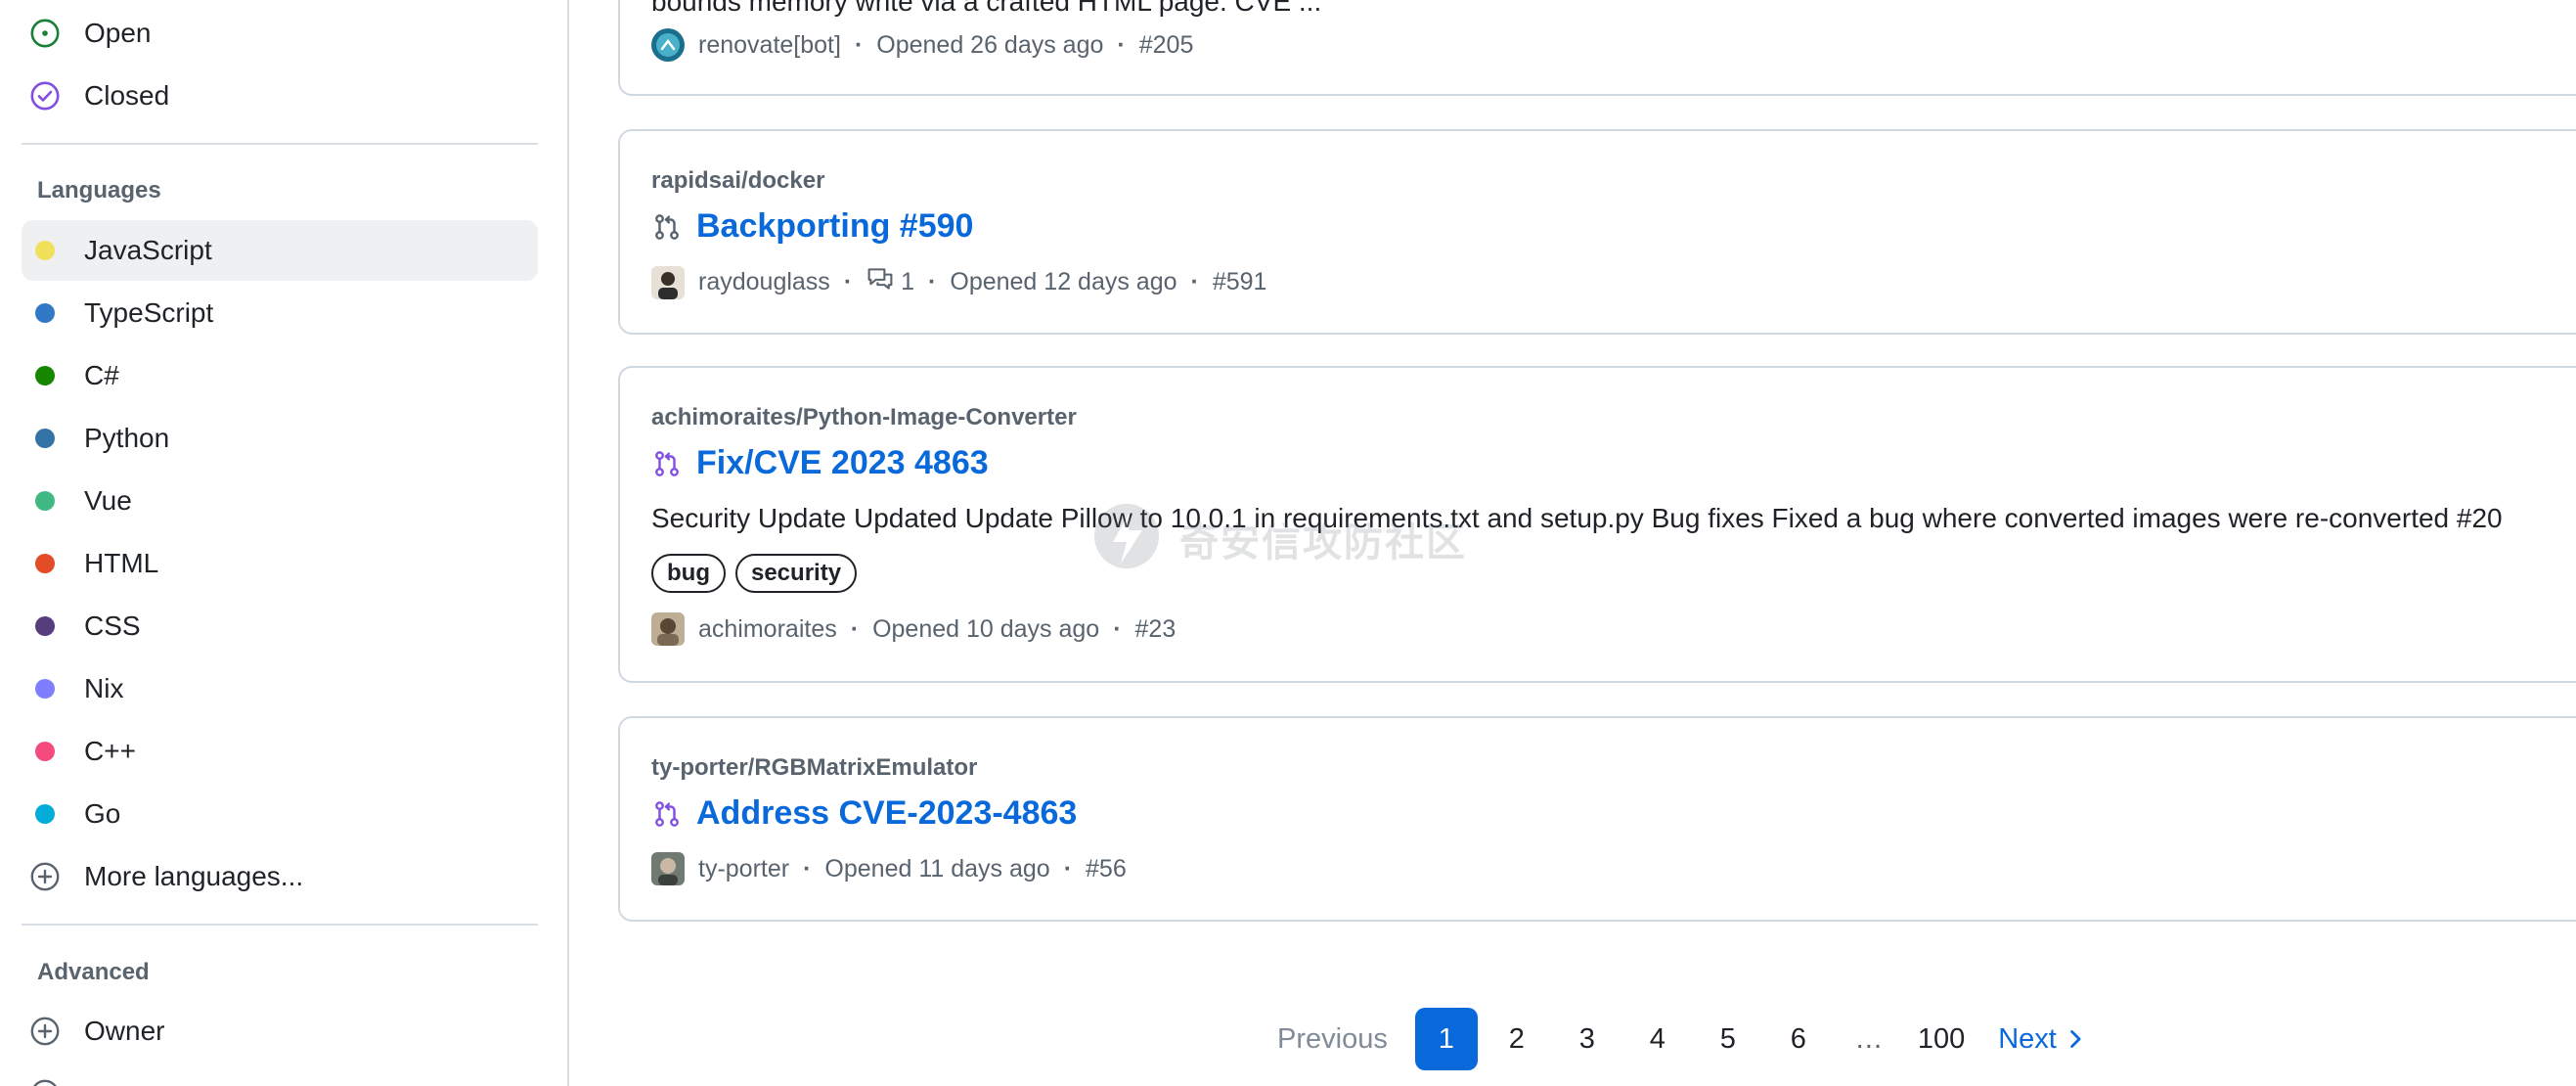 This screenshot has width=2576, height=1086. Describe the element at coordinates (769, 45) in the screenshot. I see `result-author: renovate[bot]` at that location.